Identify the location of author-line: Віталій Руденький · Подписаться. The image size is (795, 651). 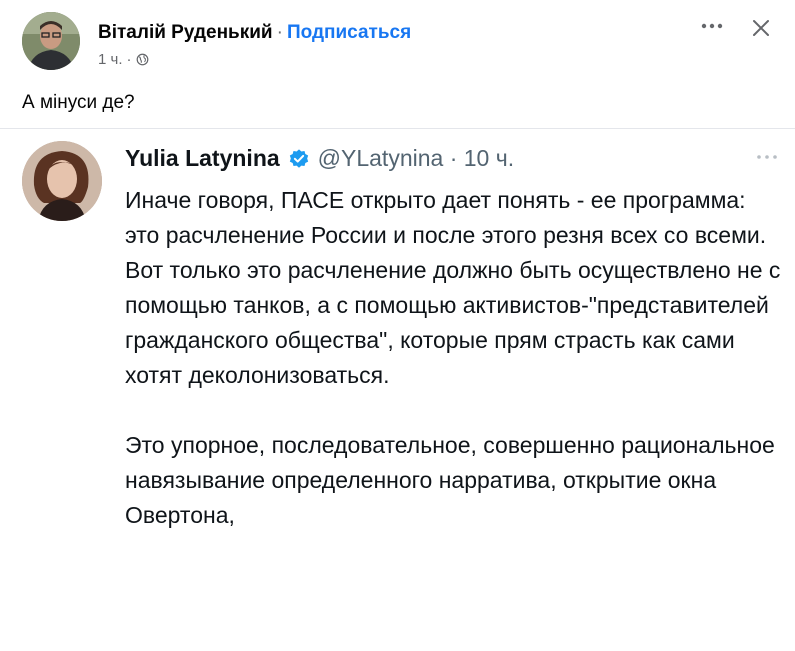
(254, 33).